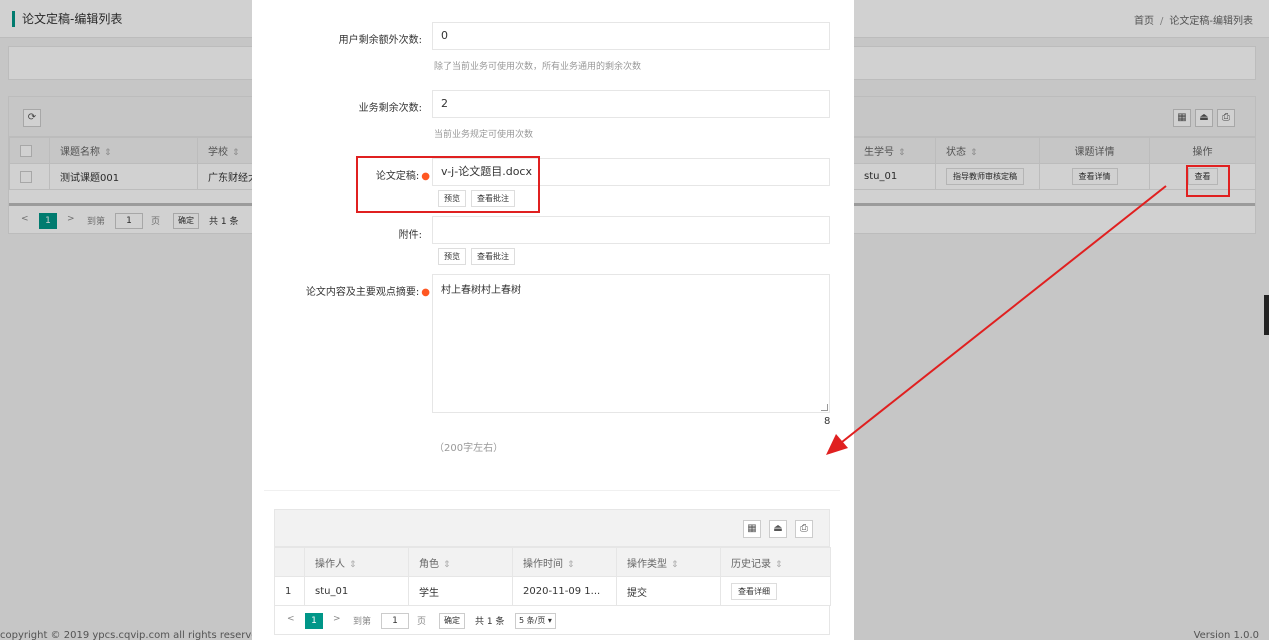 This screenshot has height=640, width=1269. I want to click on col-header-history: 历史记录 ⇕, so click(775, 562).